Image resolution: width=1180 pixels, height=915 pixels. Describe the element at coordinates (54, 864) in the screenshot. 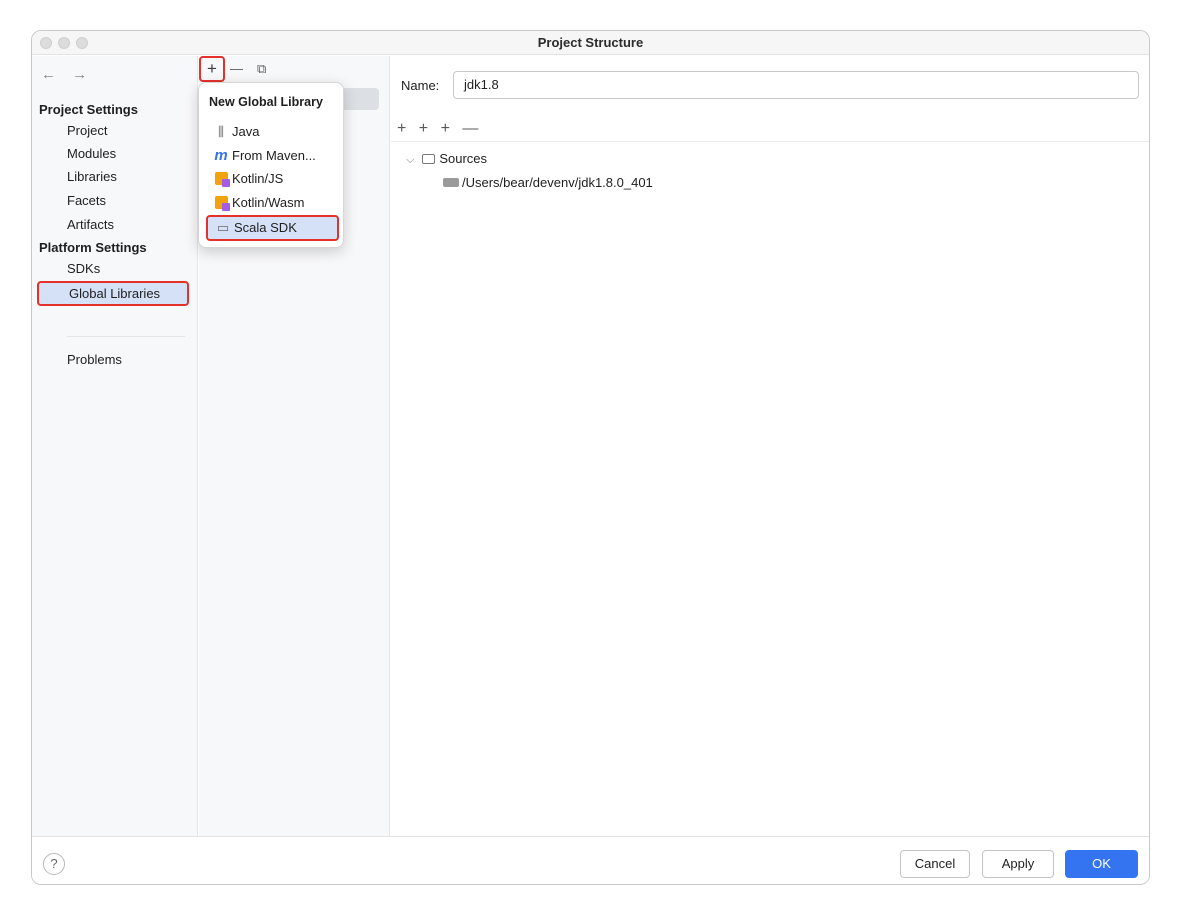

I see `help-icon: ?` at that location.